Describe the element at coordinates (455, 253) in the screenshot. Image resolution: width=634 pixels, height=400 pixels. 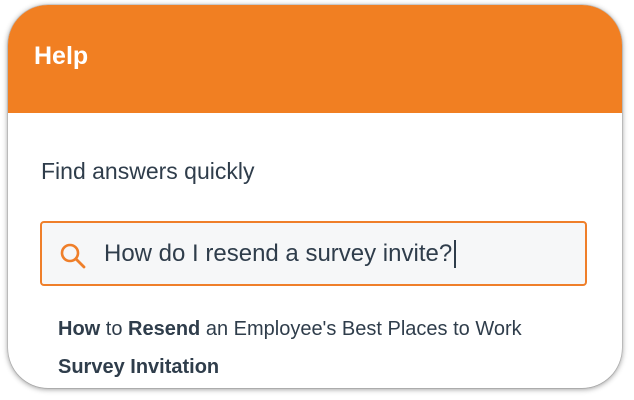
I see `text-cursor` at that location.